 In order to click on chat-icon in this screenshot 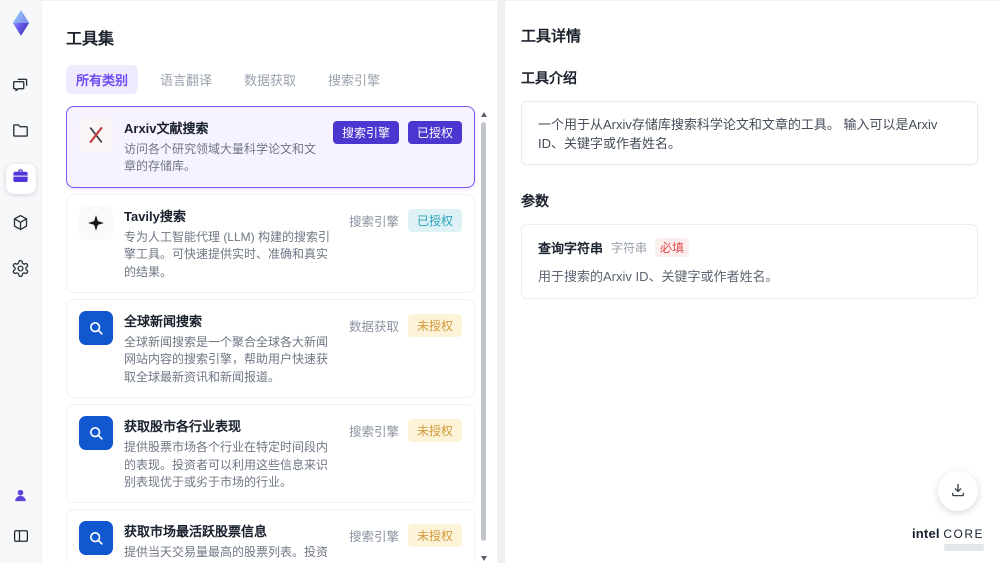, I will do `click(20, 87)`.